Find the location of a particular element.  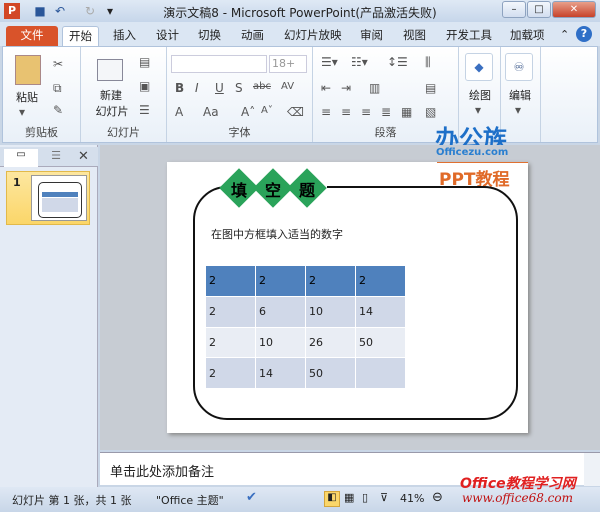

number-table: 2222 2 6 10 14 2 10 26 50 2 14 50 is located at coordinates (305, 327).